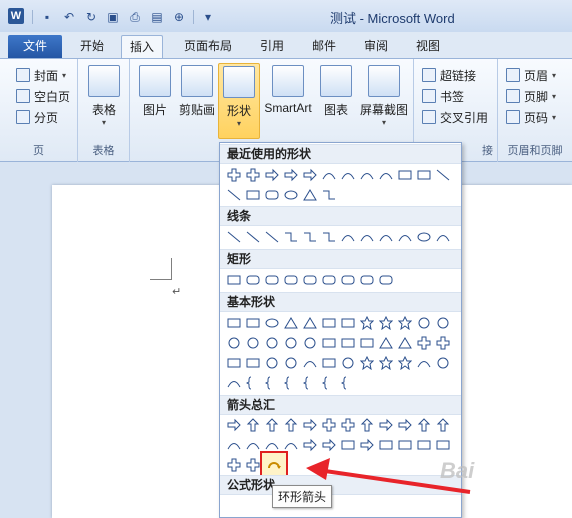 The width and height of the screenshot is (572, 518). Describe the element at coordinates (324, 46) in the screenshot. I see `tab-mailings: 邮件` at that location.